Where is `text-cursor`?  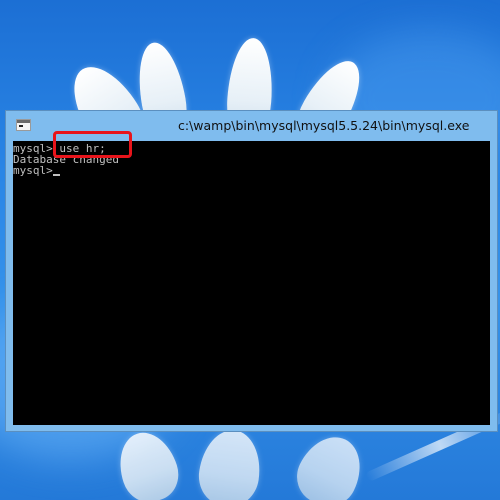 text-cursor is located at coordinates (56, 175).